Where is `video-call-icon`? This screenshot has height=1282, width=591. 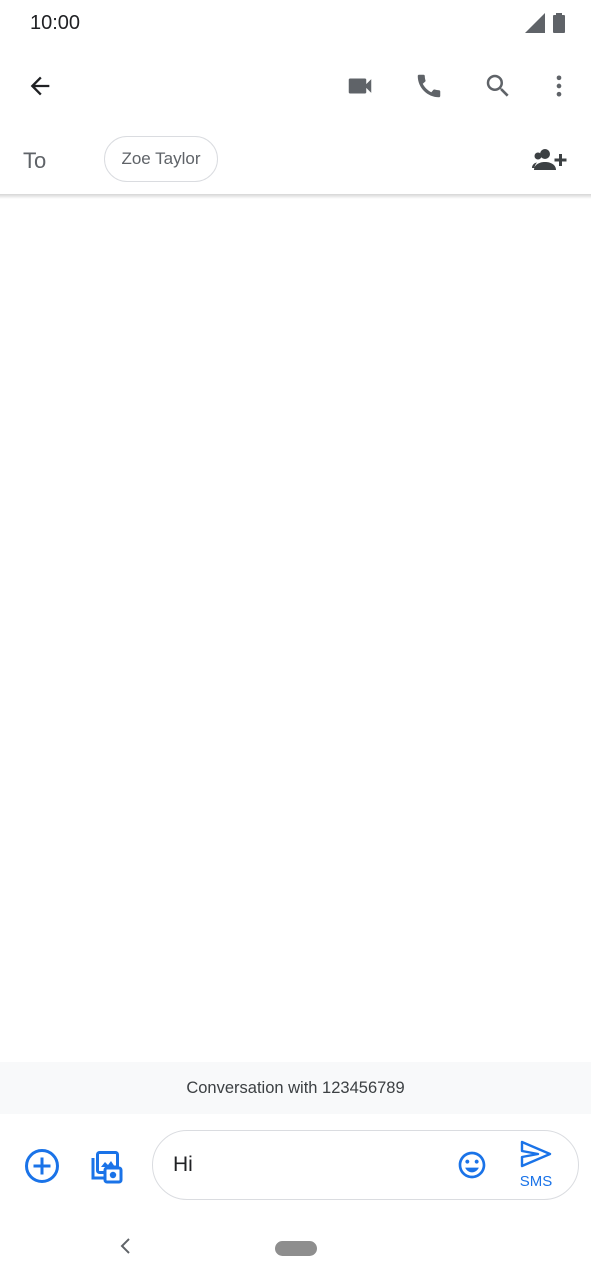 video-call-icon is located at coordinates (360, 86).